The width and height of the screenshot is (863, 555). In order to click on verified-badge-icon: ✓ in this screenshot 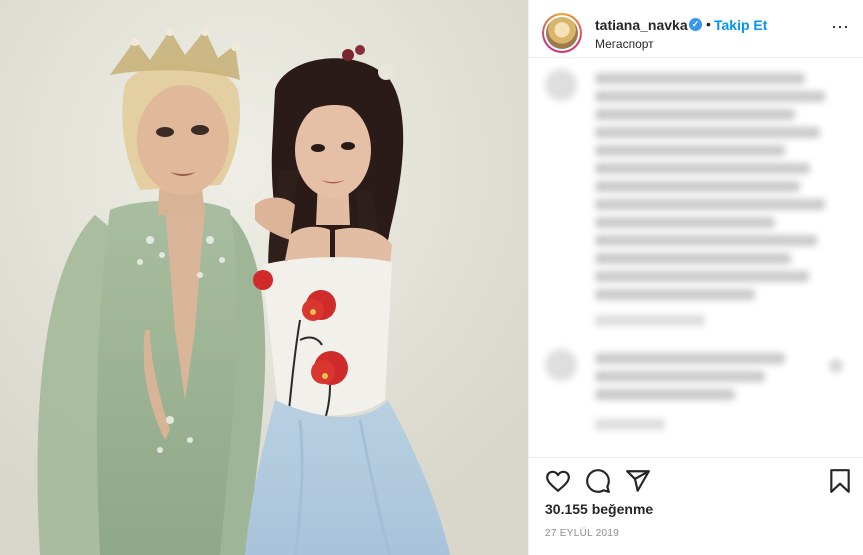, I will do `click(695, 24)`.